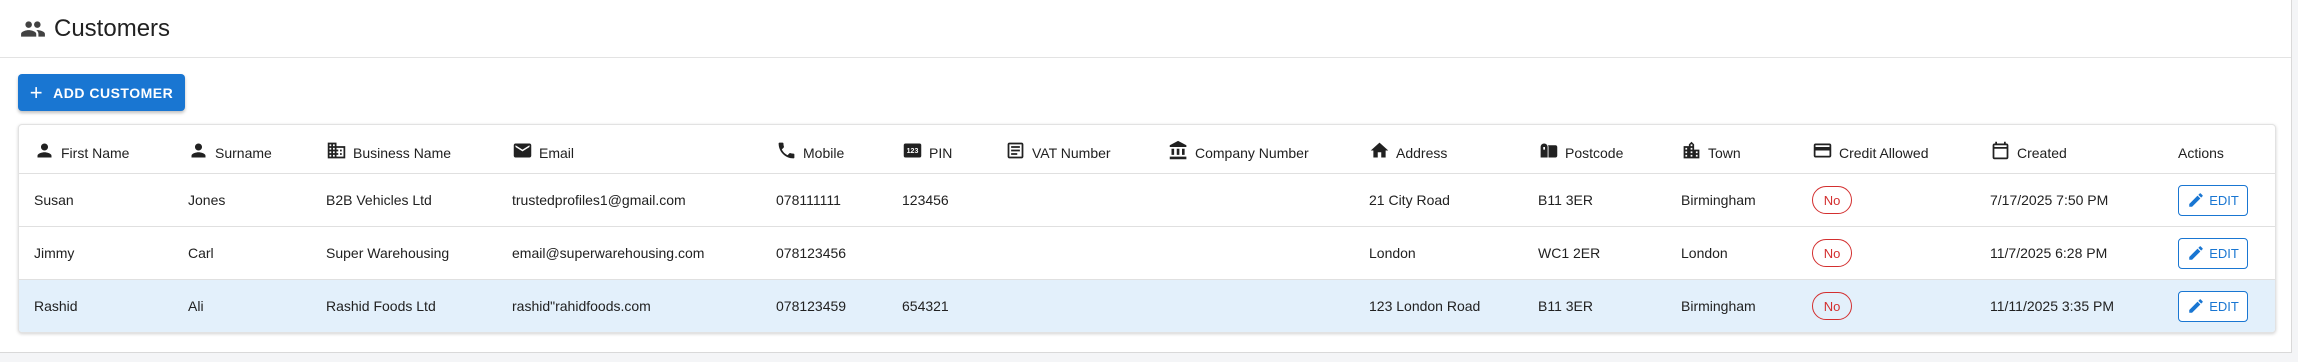 Image resolution: width=2298 pixels, height=362 pixels. I want to click on svg-text: 123, so click(913, 151).